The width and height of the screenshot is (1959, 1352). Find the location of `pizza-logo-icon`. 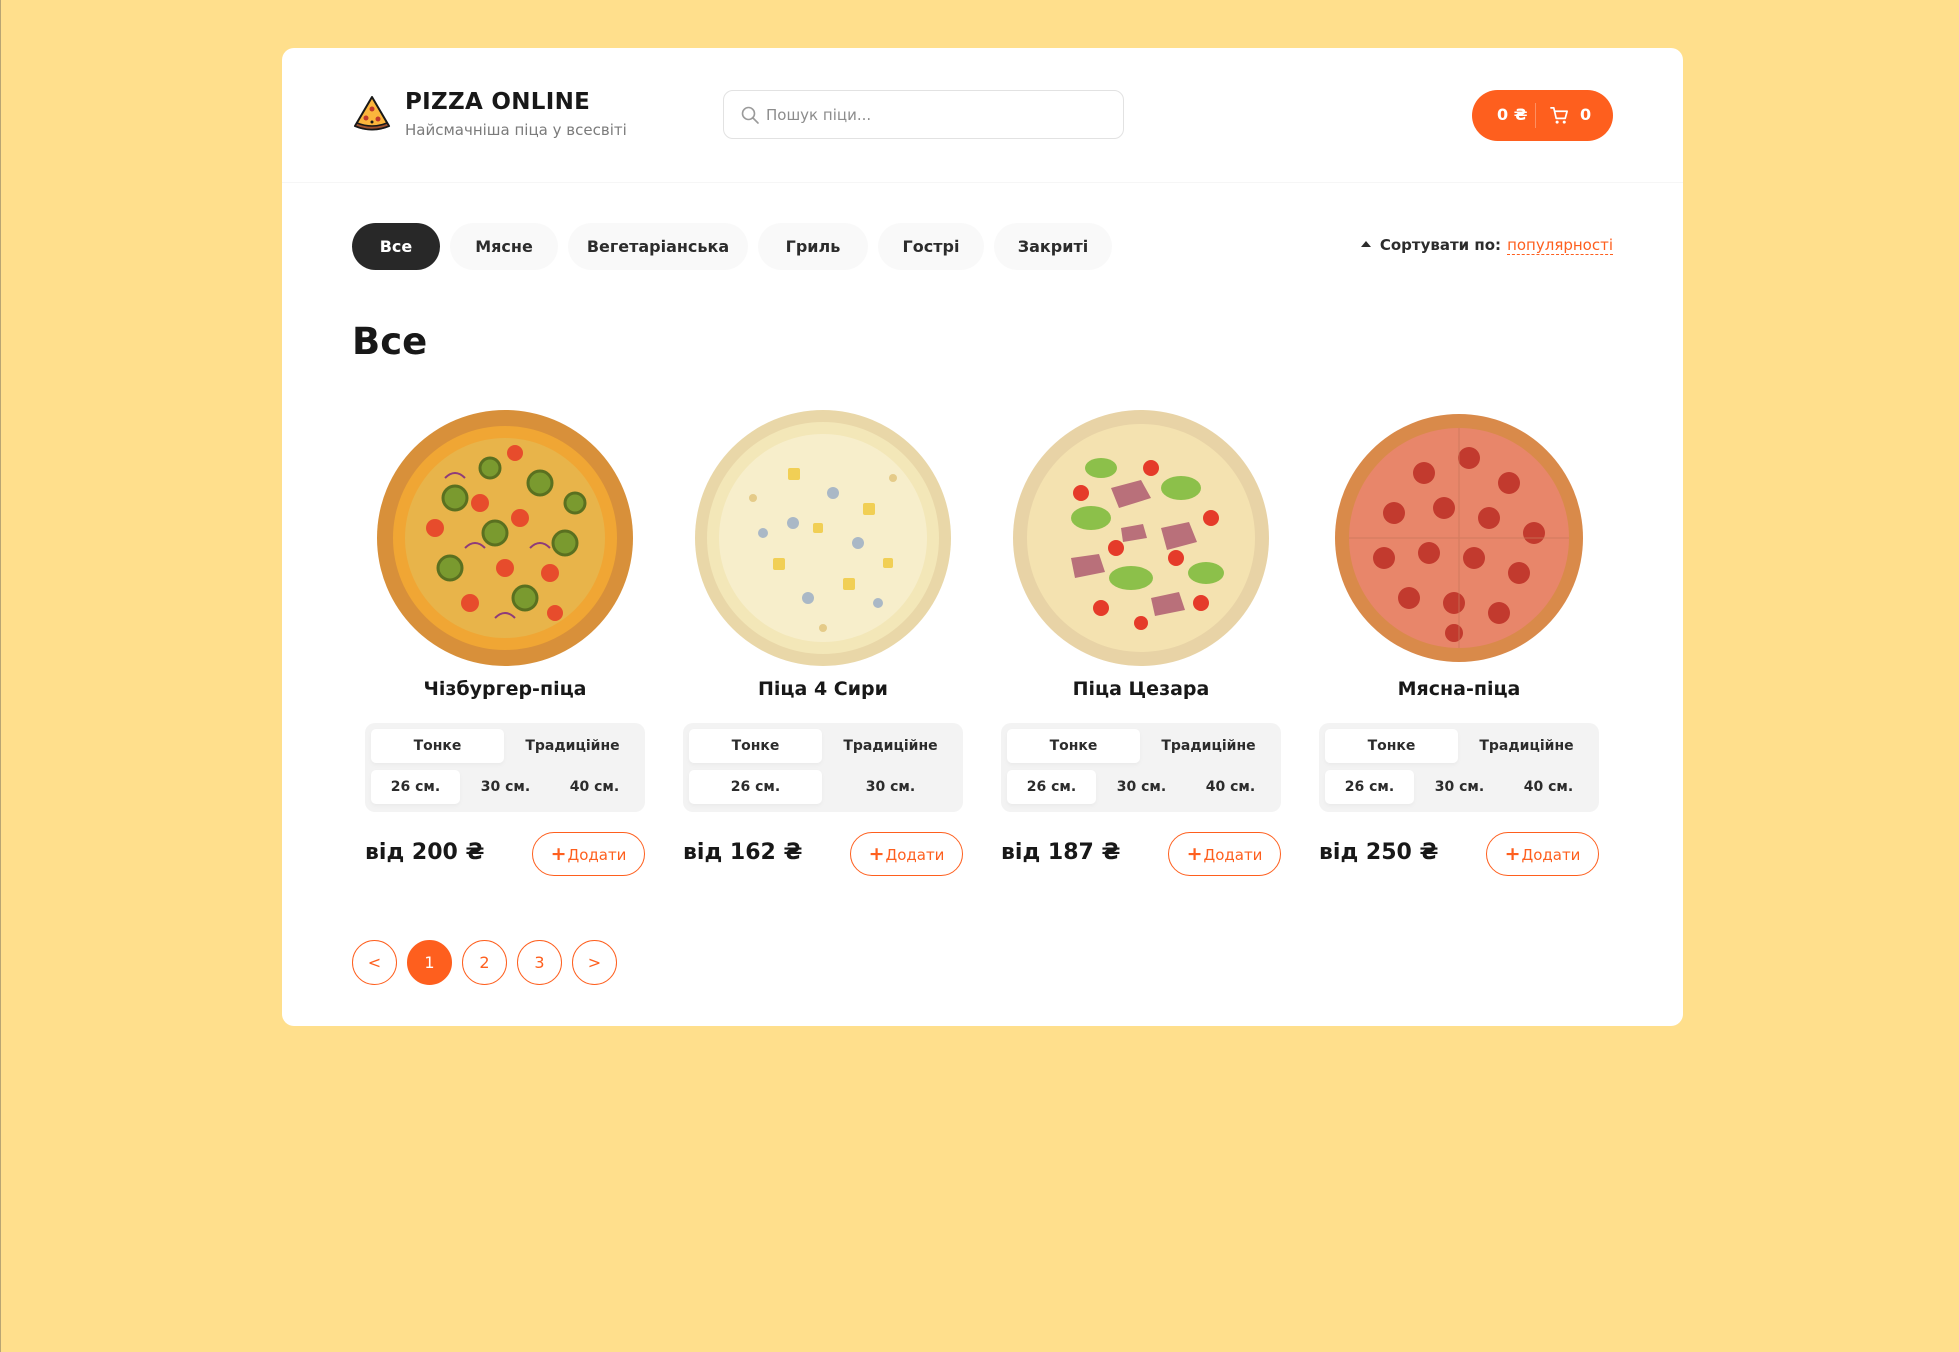

pizza-logo-icon is located at coordinates (372, 113).